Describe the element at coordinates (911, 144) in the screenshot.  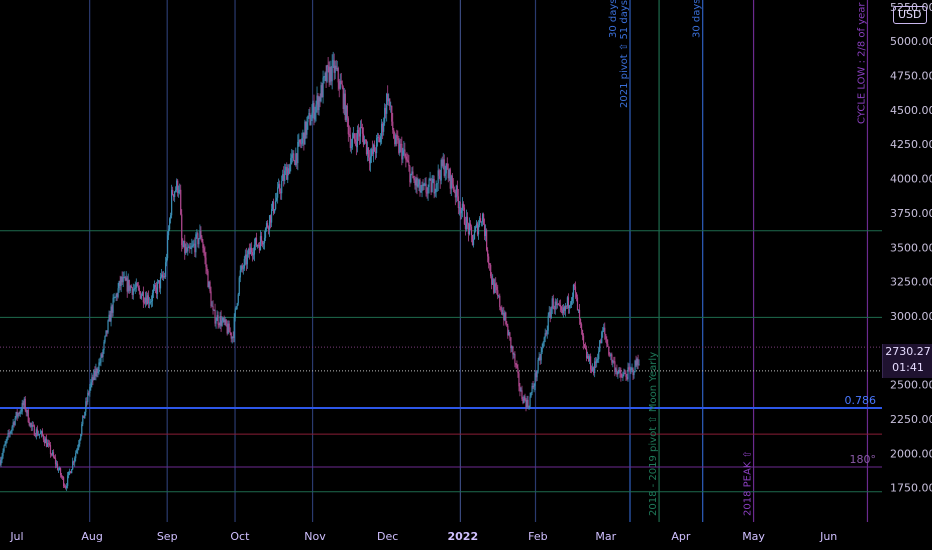
I see `price-tick-label: 4250.00` at that location.